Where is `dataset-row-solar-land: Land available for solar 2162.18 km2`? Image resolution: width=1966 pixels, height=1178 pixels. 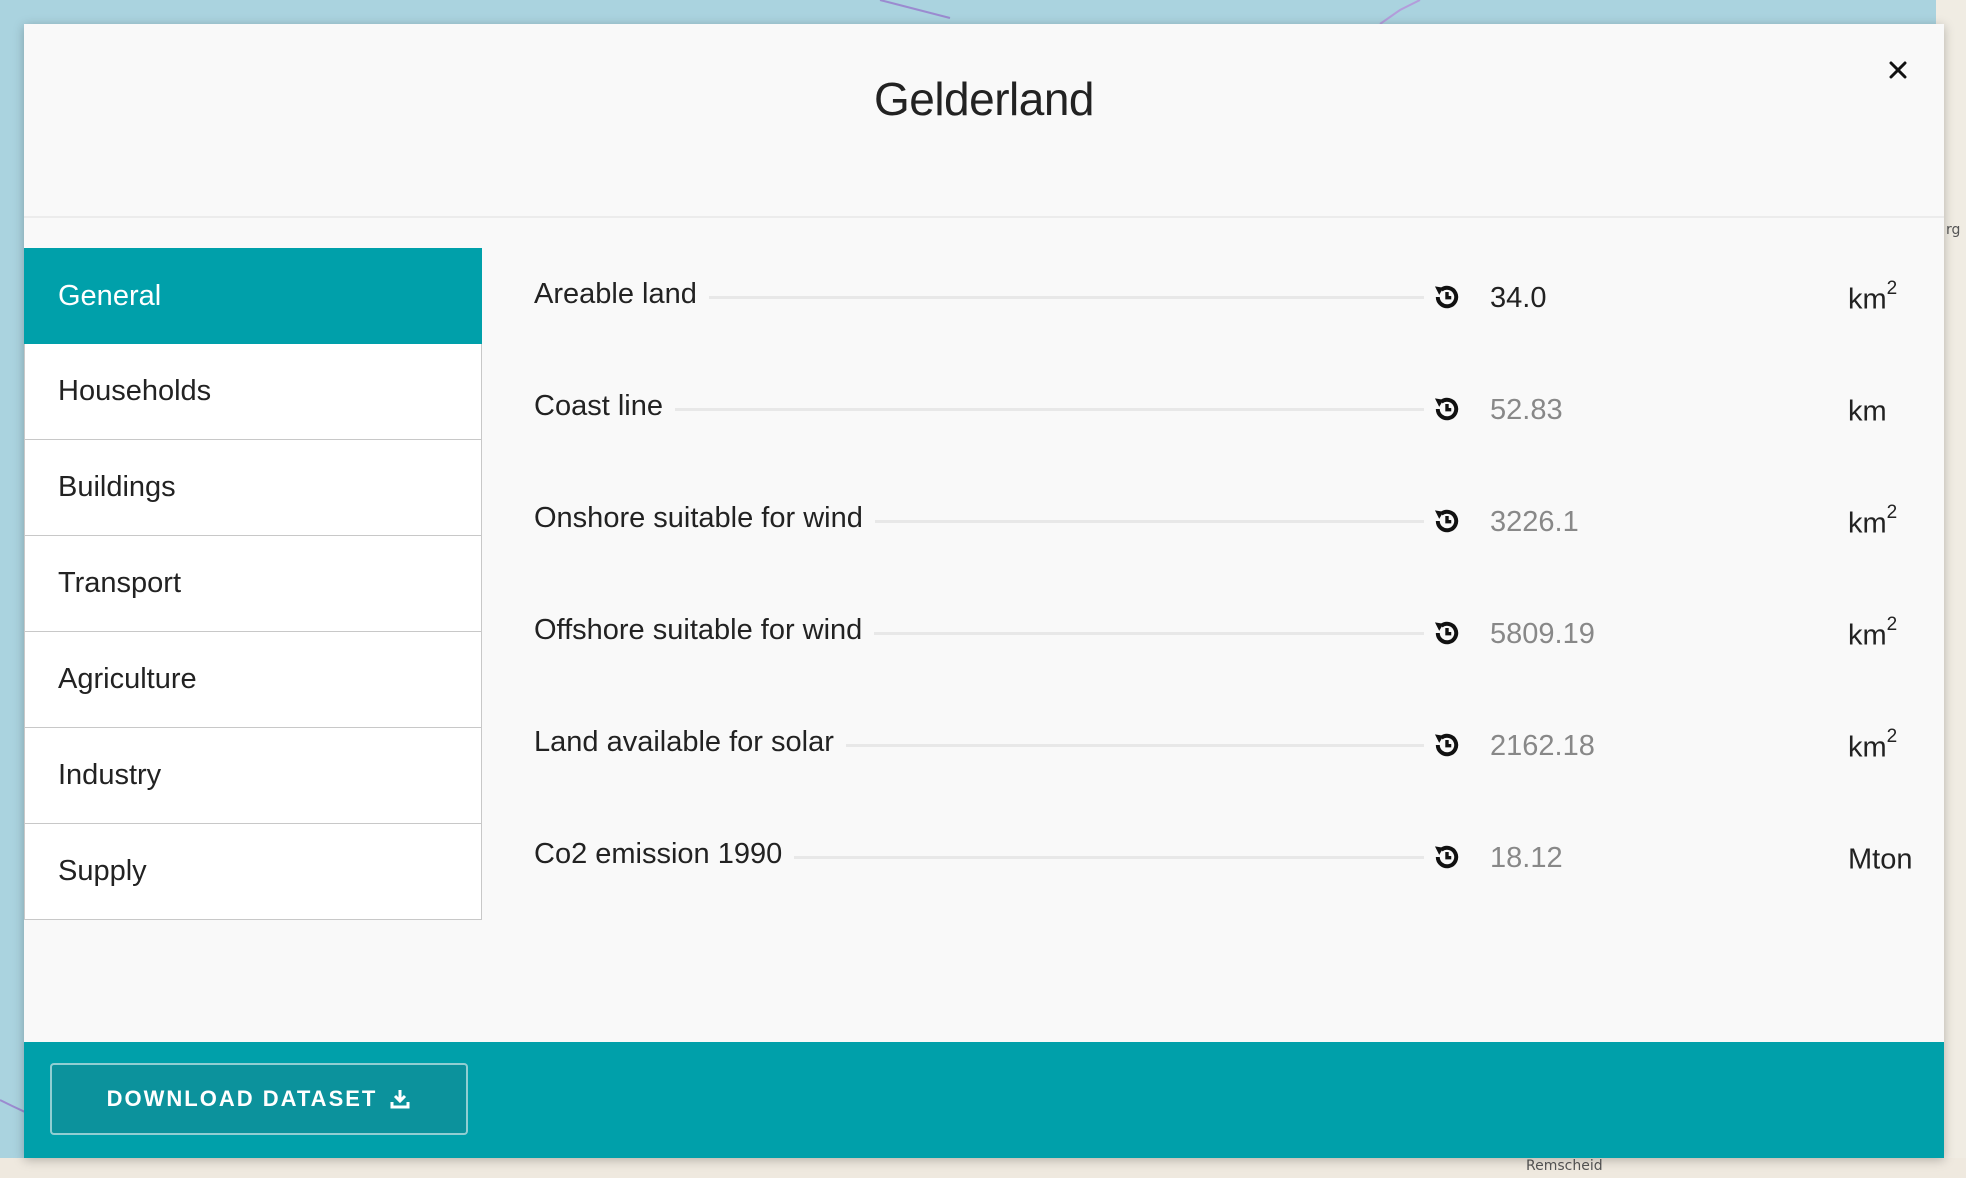 dataset-row-solar-land: Land available for solar 2162.18 km2 is located at coordinates (1224, 774).